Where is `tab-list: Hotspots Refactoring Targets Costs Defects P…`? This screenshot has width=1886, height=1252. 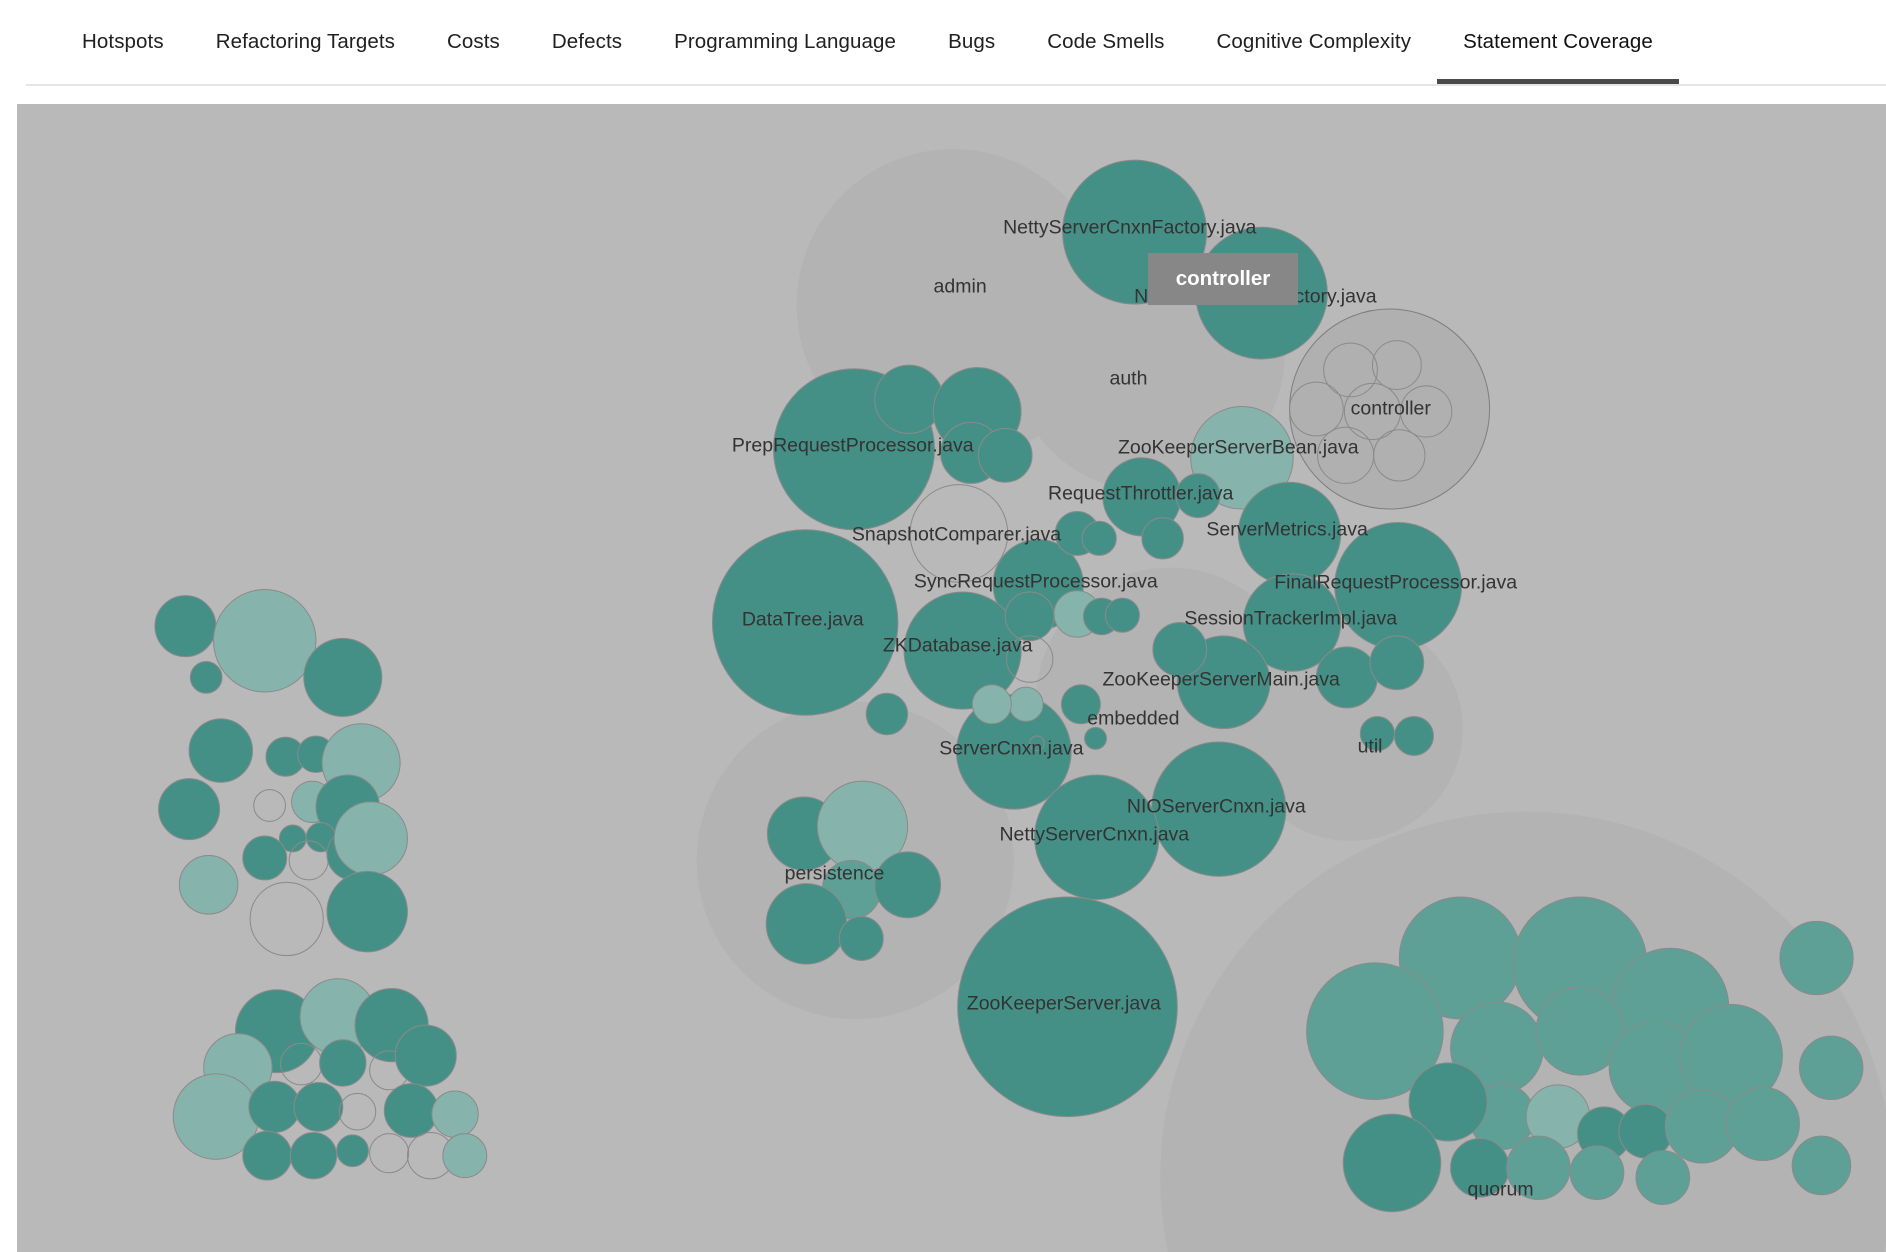
tab-list: Hotspots Refactoring Targets Costs Defects P… is located at coordinates (867, 42).